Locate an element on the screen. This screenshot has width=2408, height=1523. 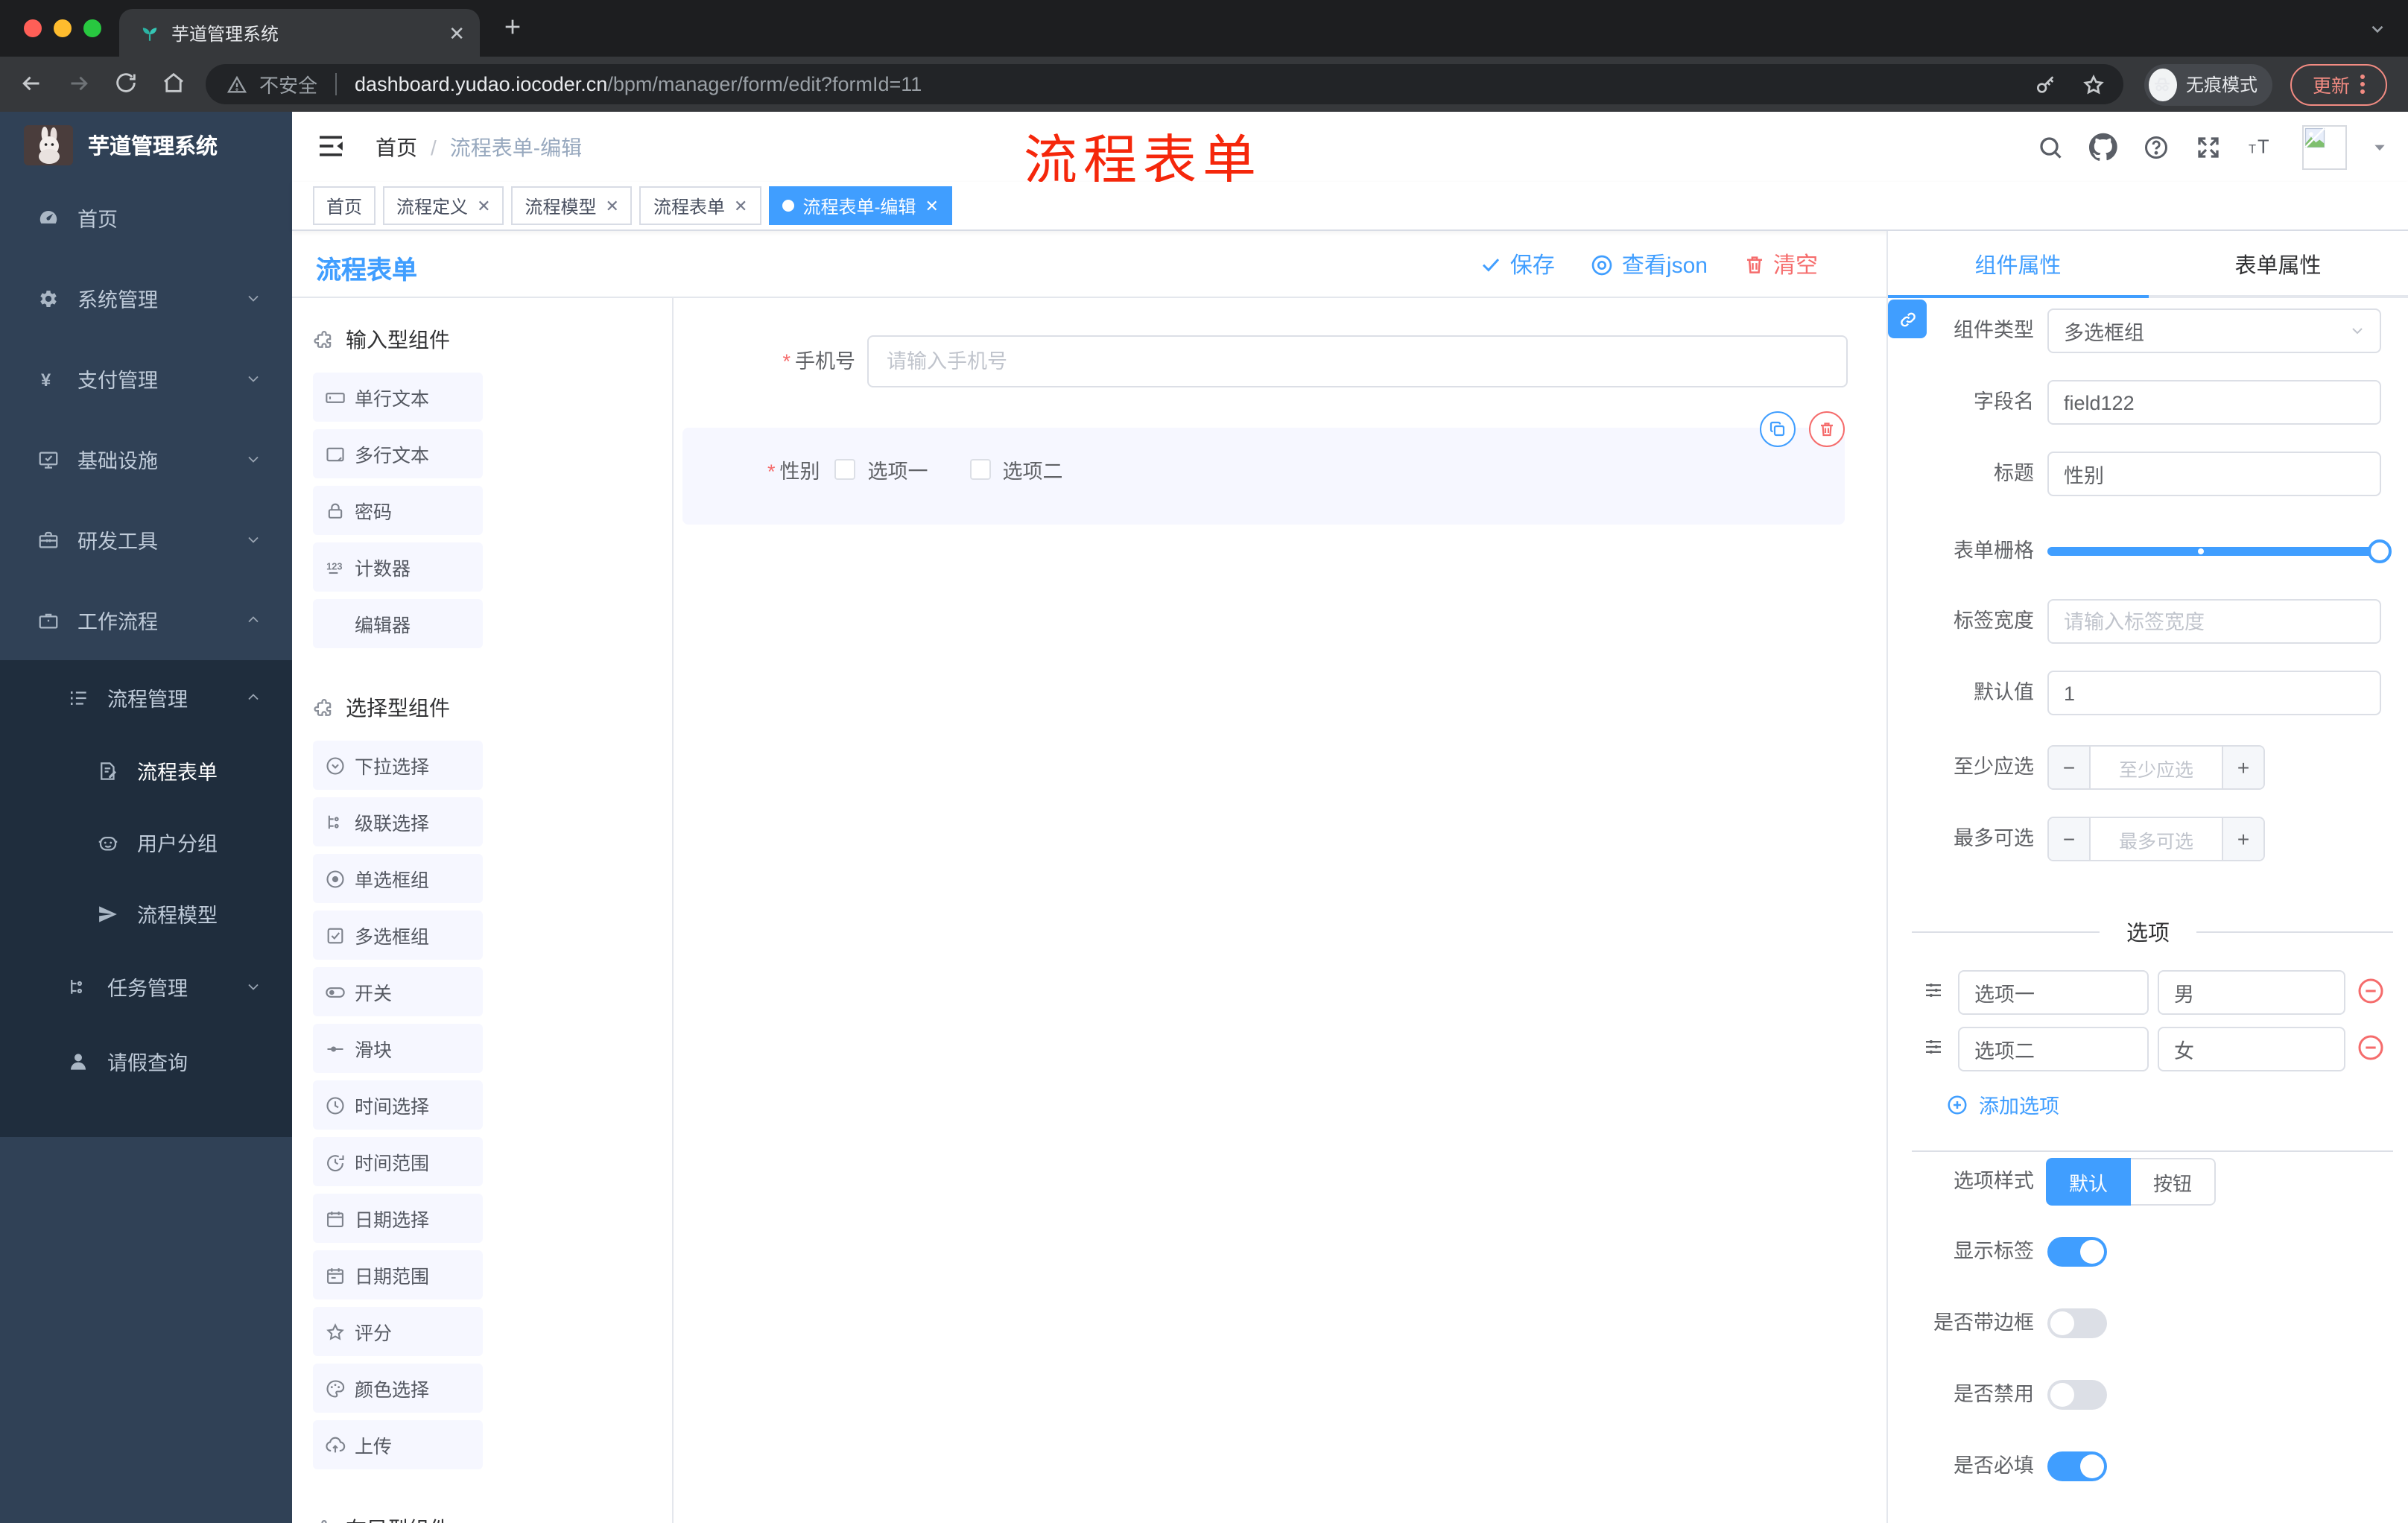
form-grid-slider is located at coordinates (2219, 551).